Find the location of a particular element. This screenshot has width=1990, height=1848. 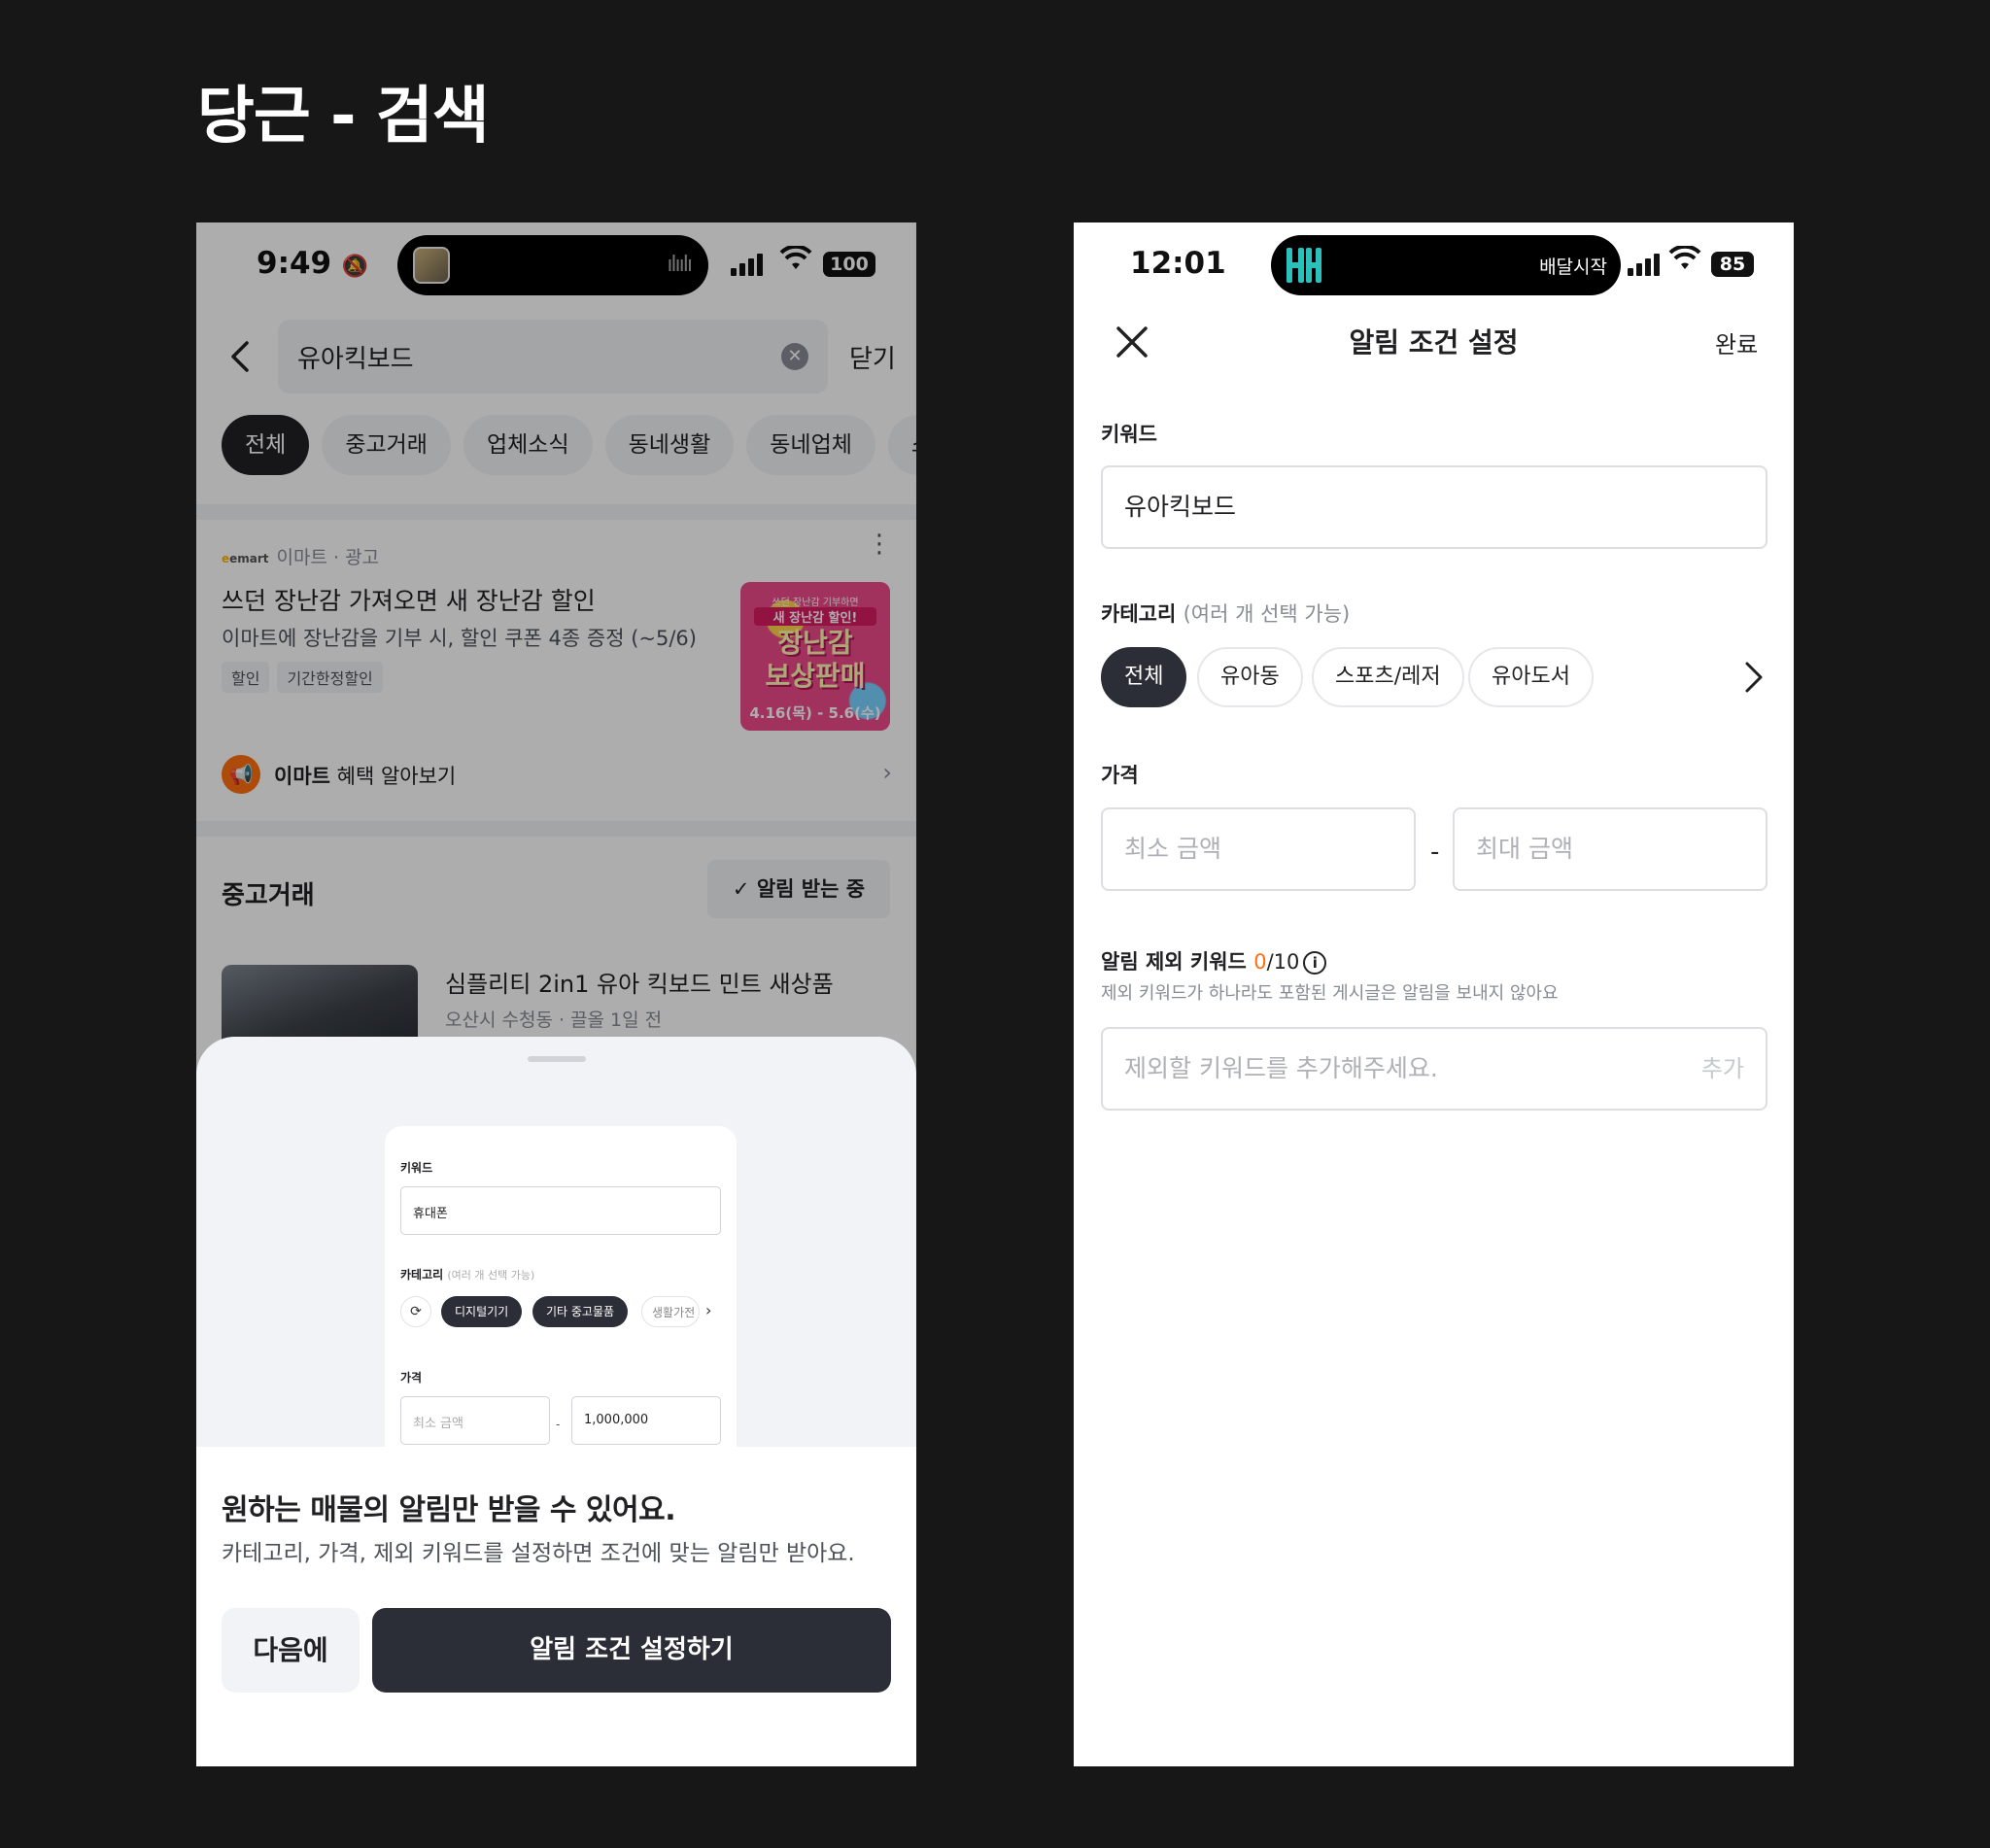

preview-keyword-input: 휴대폰 is located at coordinates (560, 1210).